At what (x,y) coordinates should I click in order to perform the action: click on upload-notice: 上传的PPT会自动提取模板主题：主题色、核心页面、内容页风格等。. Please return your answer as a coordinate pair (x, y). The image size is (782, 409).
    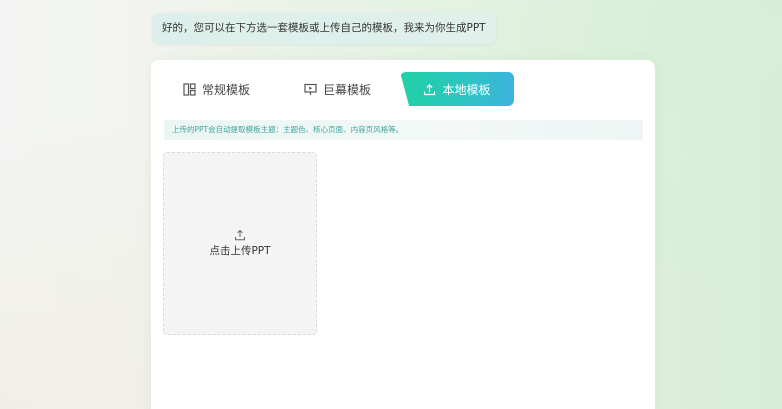
    Looking at the image, I should click on (403, 130).